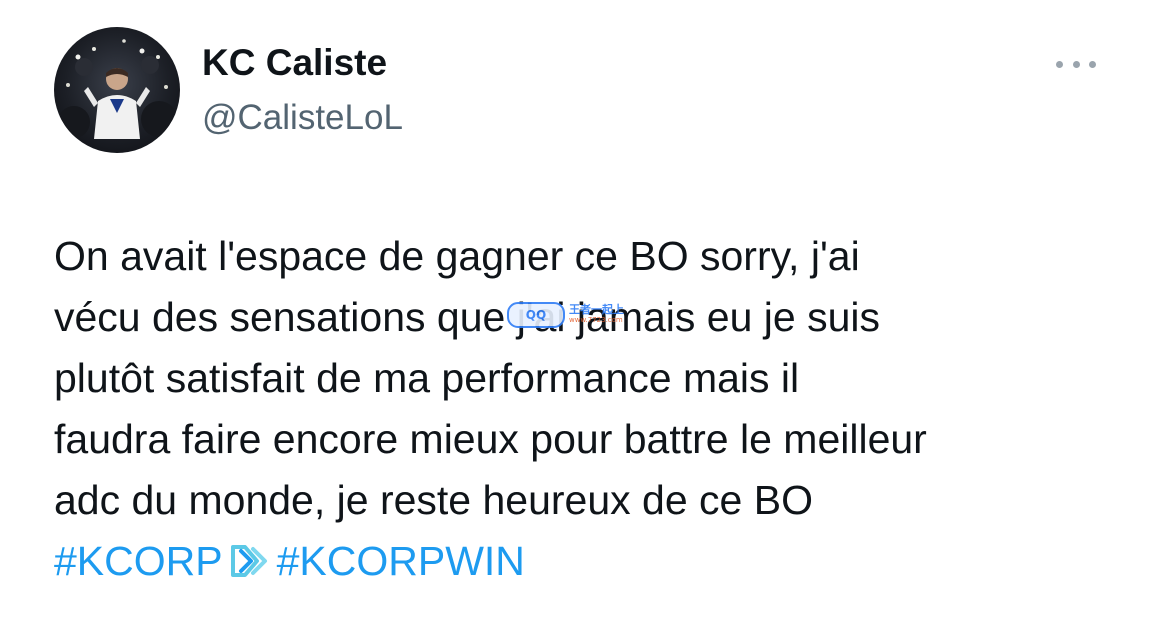 The image size is (1150, 619). I want to click on watermark-logo-icon: QQ, so click(536, 315).